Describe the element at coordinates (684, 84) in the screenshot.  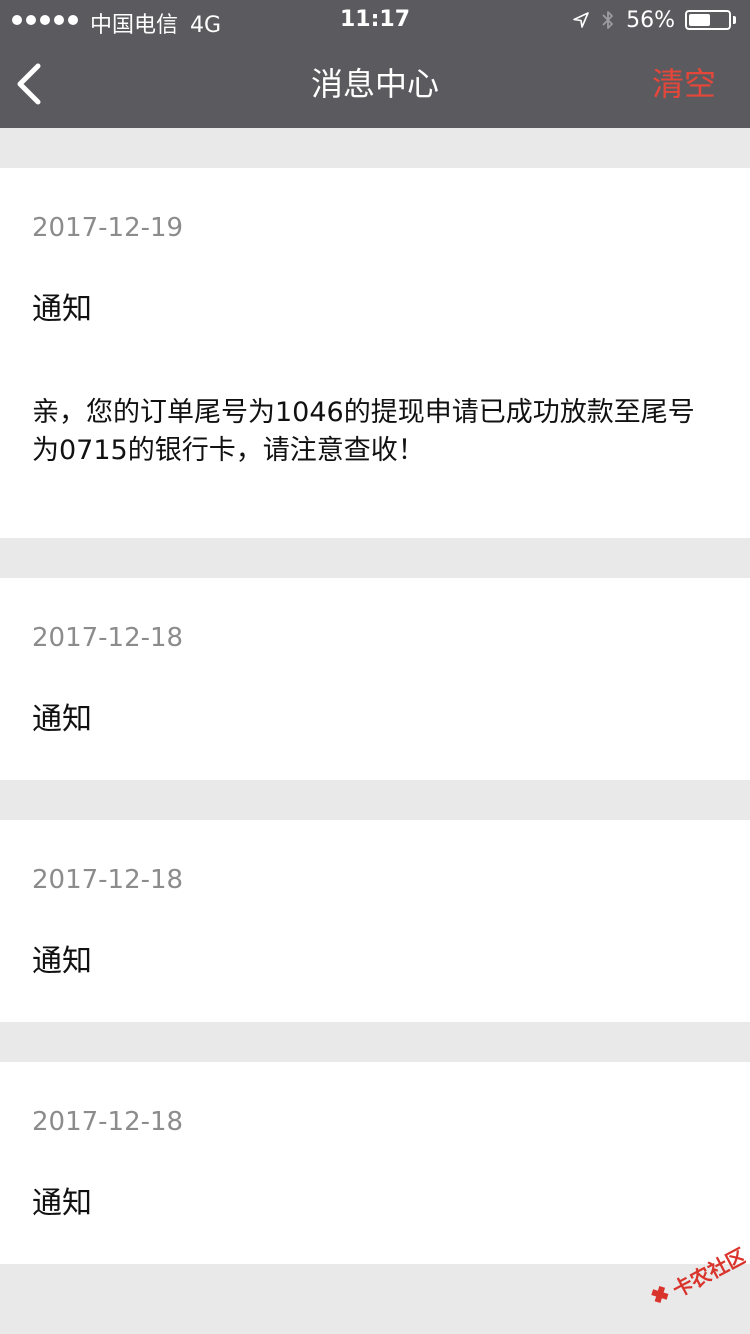
I see `clear-button: 清空` at that location.